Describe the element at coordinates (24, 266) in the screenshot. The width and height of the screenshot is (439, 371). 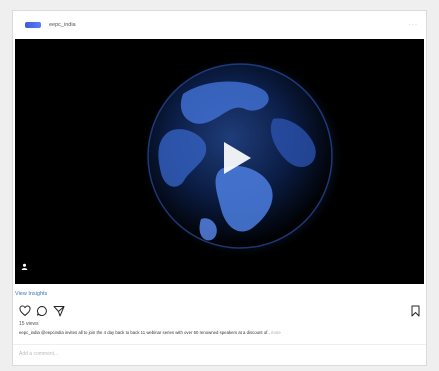
I see `user-icon` at that location.